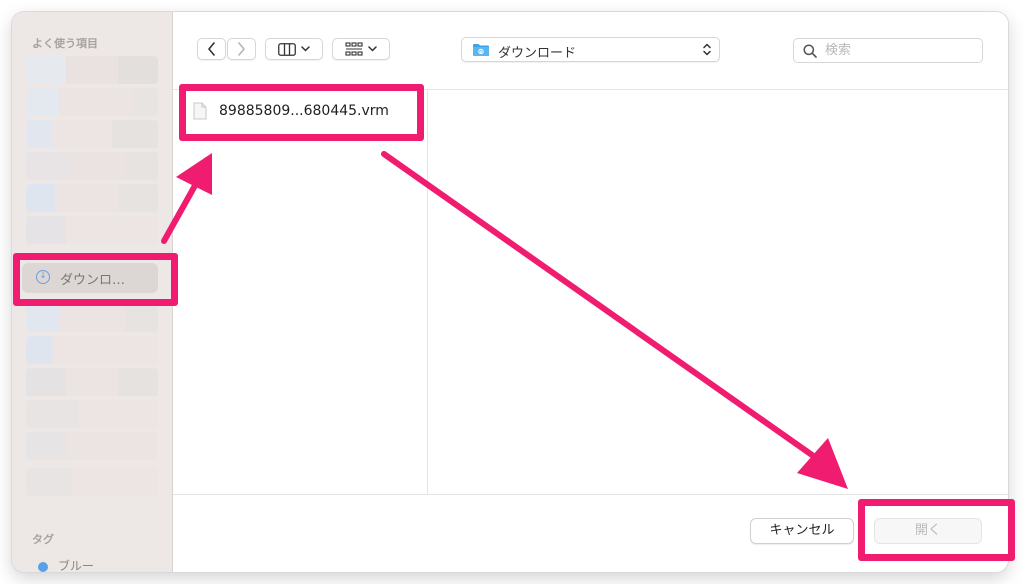  What do you see at coordinates (707, 49) in the screenshot?
I see `up-down-chevron-icon` at bounding box center [707, 49].